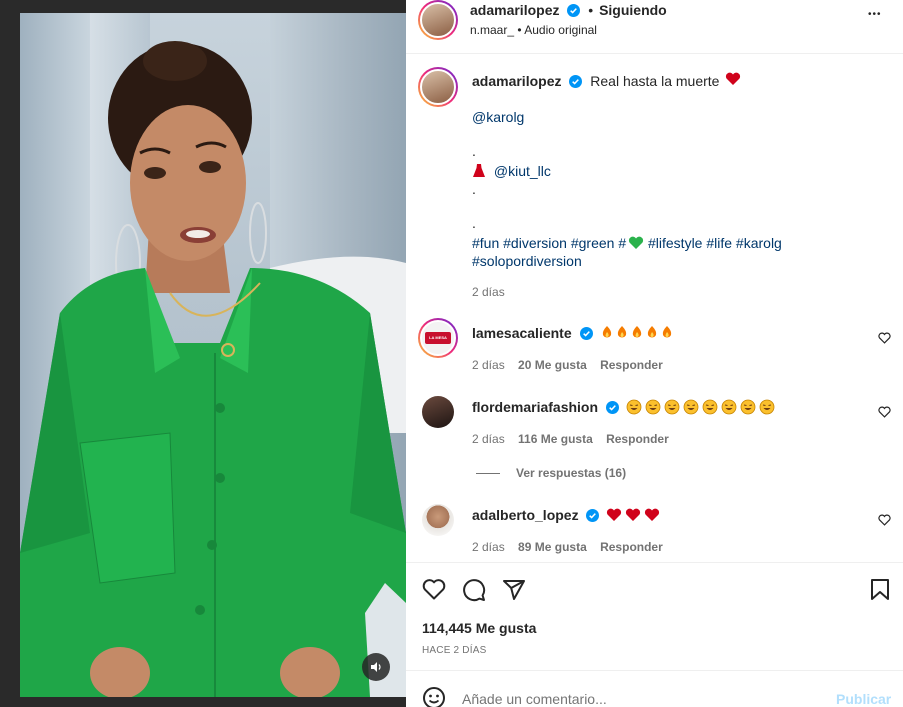 Image resolution: width=903 pixels, height=707 pixels. Describe the element at coordinates (627, 697) in the screenshot. I see `comment-input` at that location.